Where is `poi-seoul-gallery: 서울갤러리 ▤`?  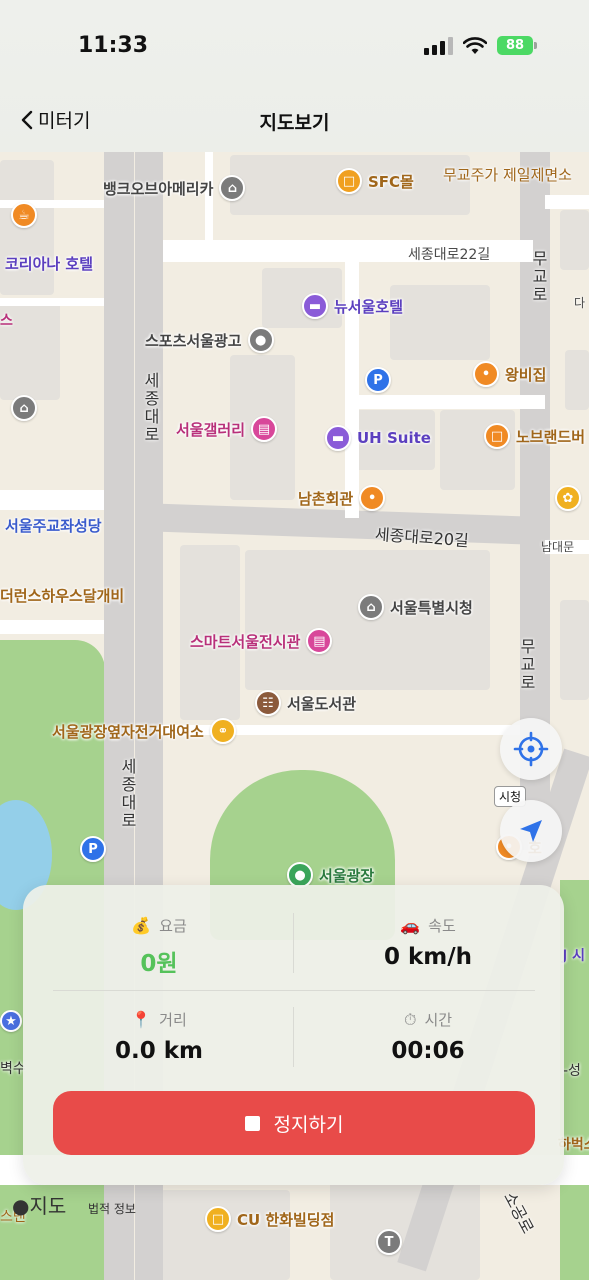
poi-seoul-gallery: 서울갤러리 ▤ is located at coordinates (227, 429).